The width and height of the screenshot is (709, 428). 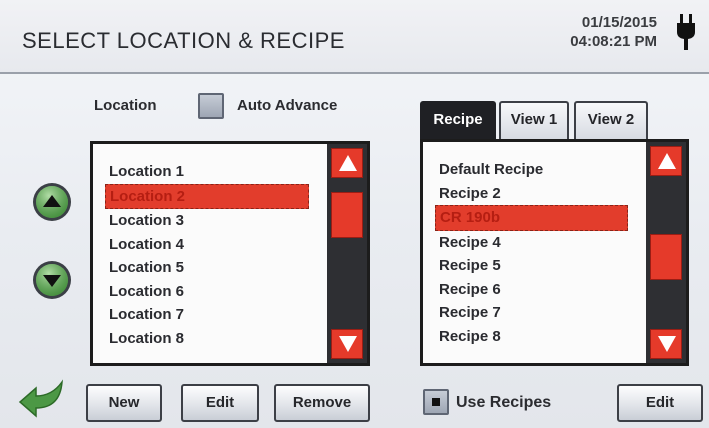 I want to click on recipe-list-item: Recipe 6, so click(x=531, y=290).